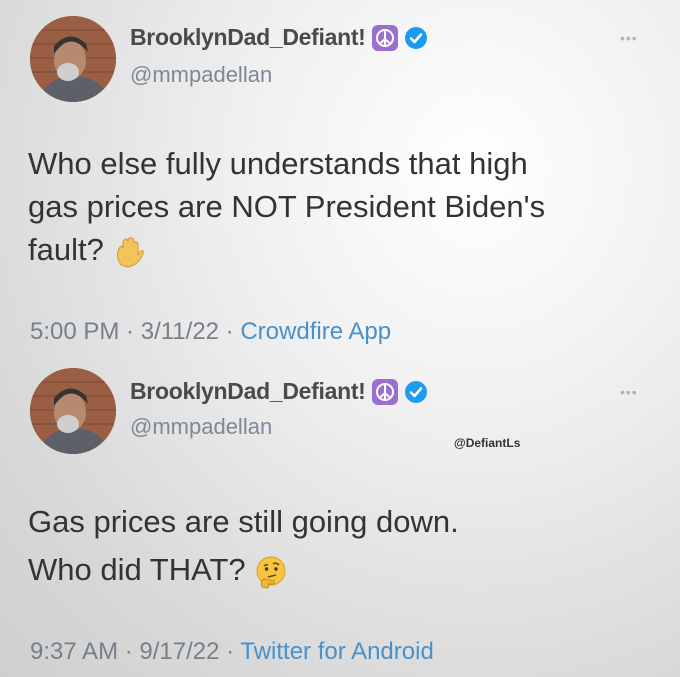  I want to click on tweet-source: Twitter for Android, so click(336, 651).